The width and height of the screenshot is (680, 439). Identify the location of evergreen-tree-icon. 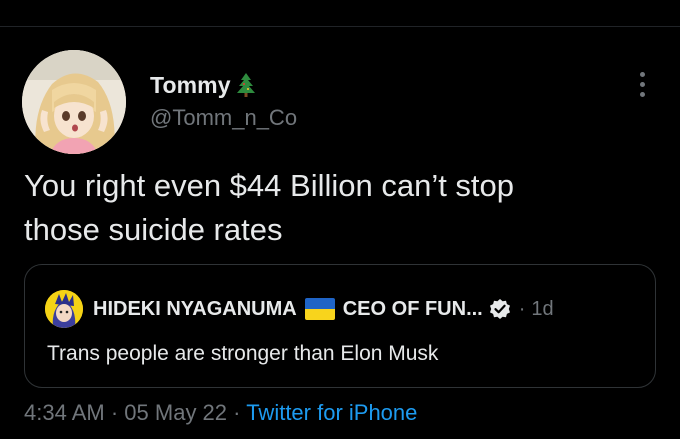
(246, 85).